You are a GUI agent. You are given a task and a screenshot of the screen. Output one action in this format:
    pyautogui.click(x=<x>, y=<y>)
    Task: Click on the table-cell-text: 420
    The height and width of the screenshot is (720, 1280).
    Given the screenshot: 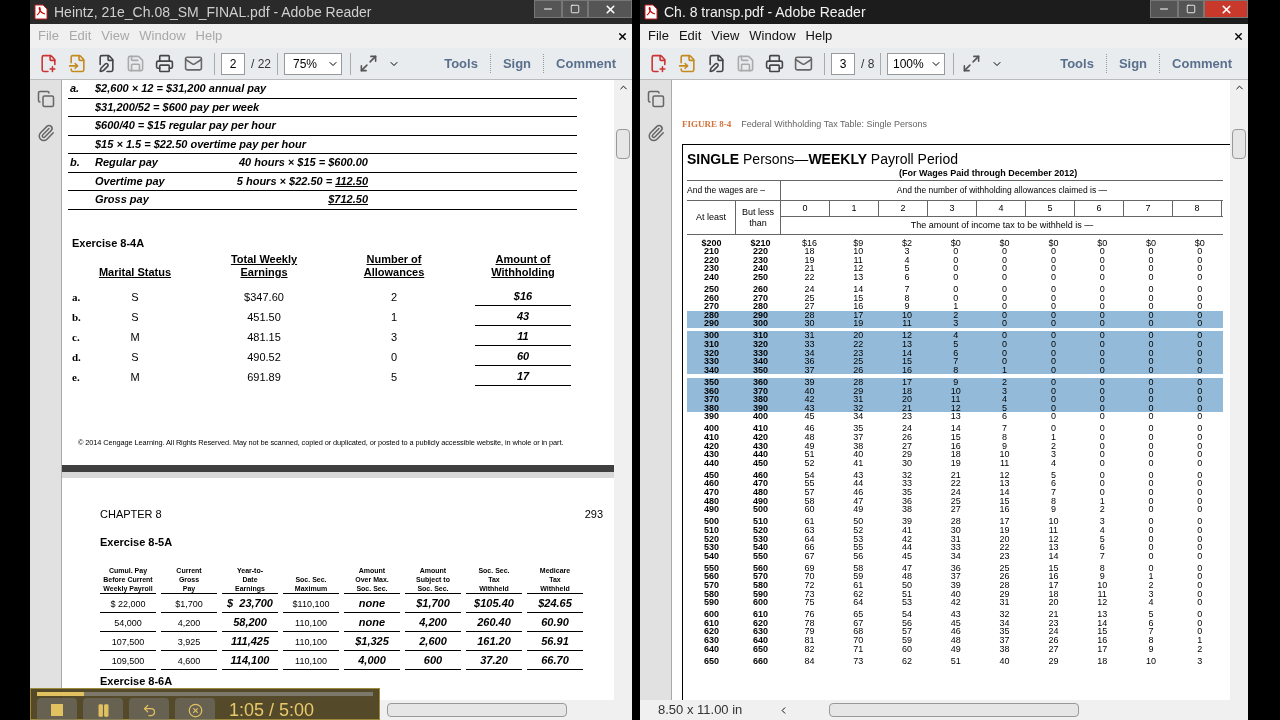 What is the action you would take?
    pyautogui.click(x=711, y=446)
    